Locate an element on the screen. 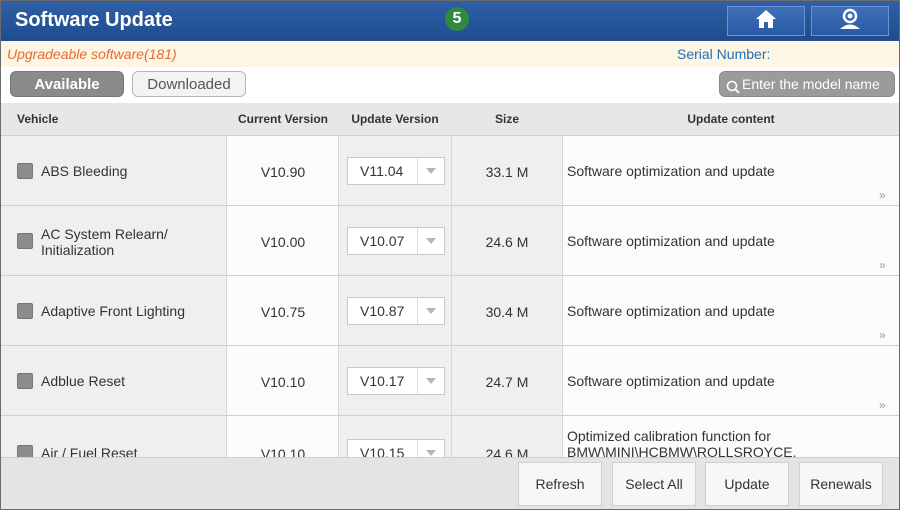 Image resolution: width=900 pixels, height=510 pixels. search-icon is located at coordinates (733, 86).